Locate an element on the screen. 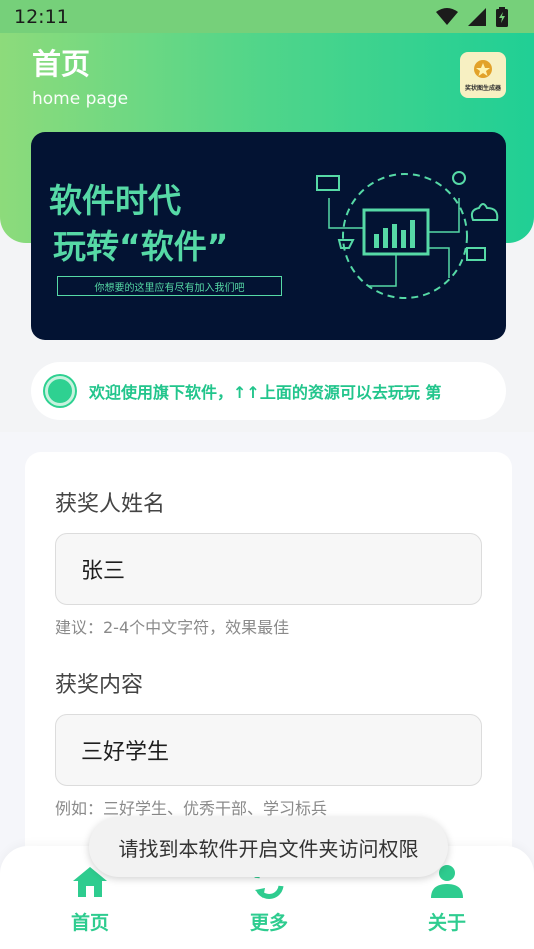  name-hint: 建议：2-4个中文字符，效果最佳 is located at coordinates (172, 627).